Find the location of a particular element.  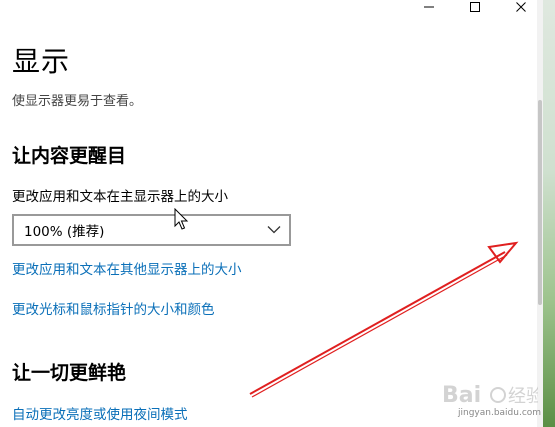

page-description: 使显示器更易于查看。 is located at coordinates (77, 101).